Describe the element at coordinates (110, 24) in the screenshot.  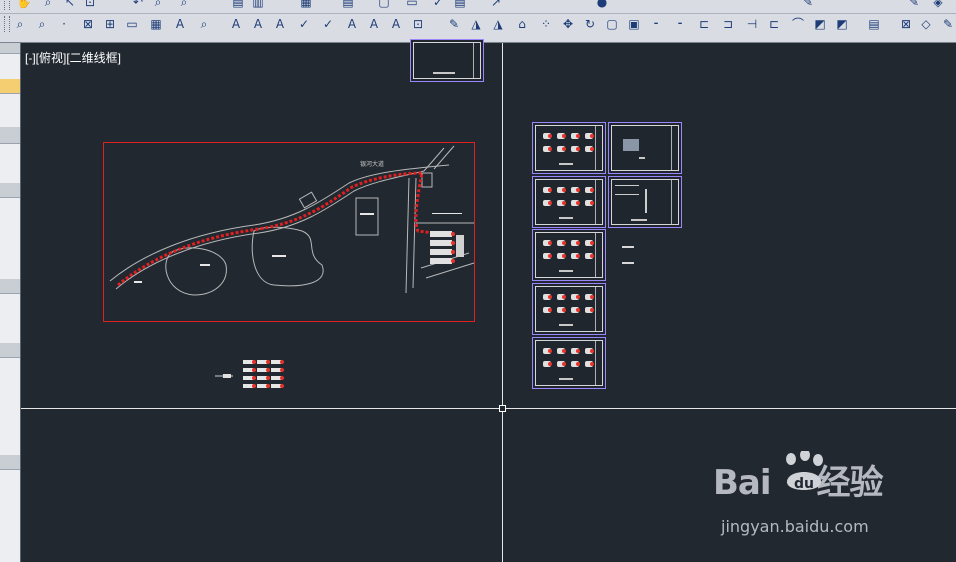
I see `properties-icon: ⊞` at that location.